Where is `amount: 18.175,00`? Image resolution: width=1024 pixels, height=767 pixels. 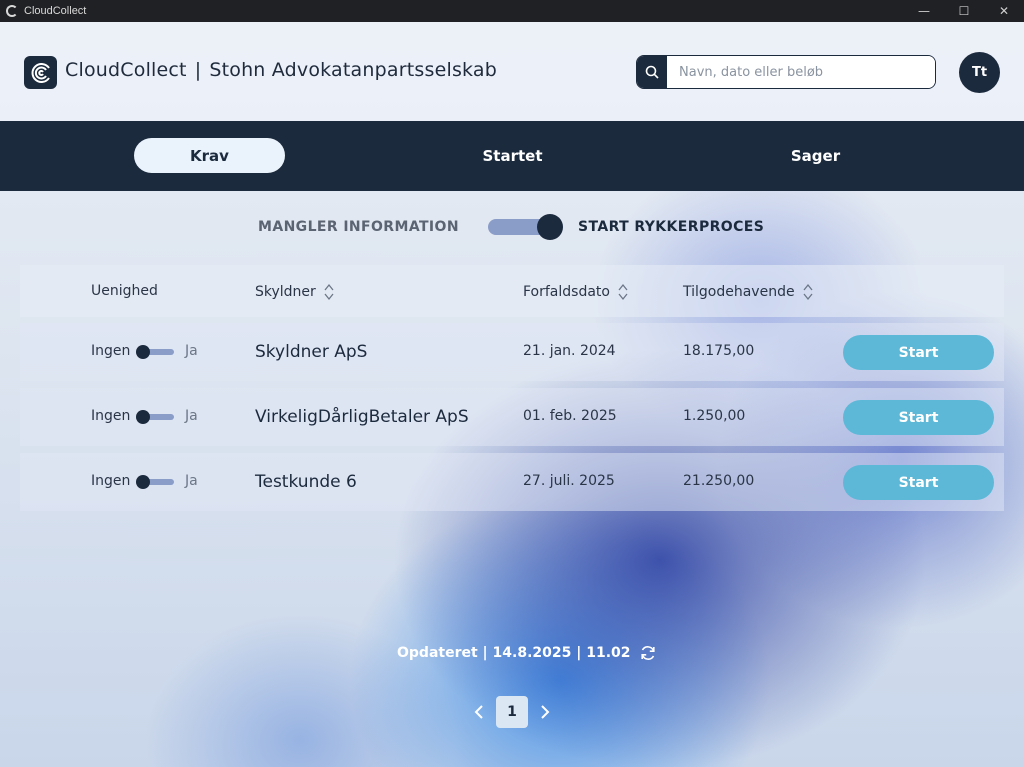
amount: 18.175,00 is located at coordinates (719, 351).